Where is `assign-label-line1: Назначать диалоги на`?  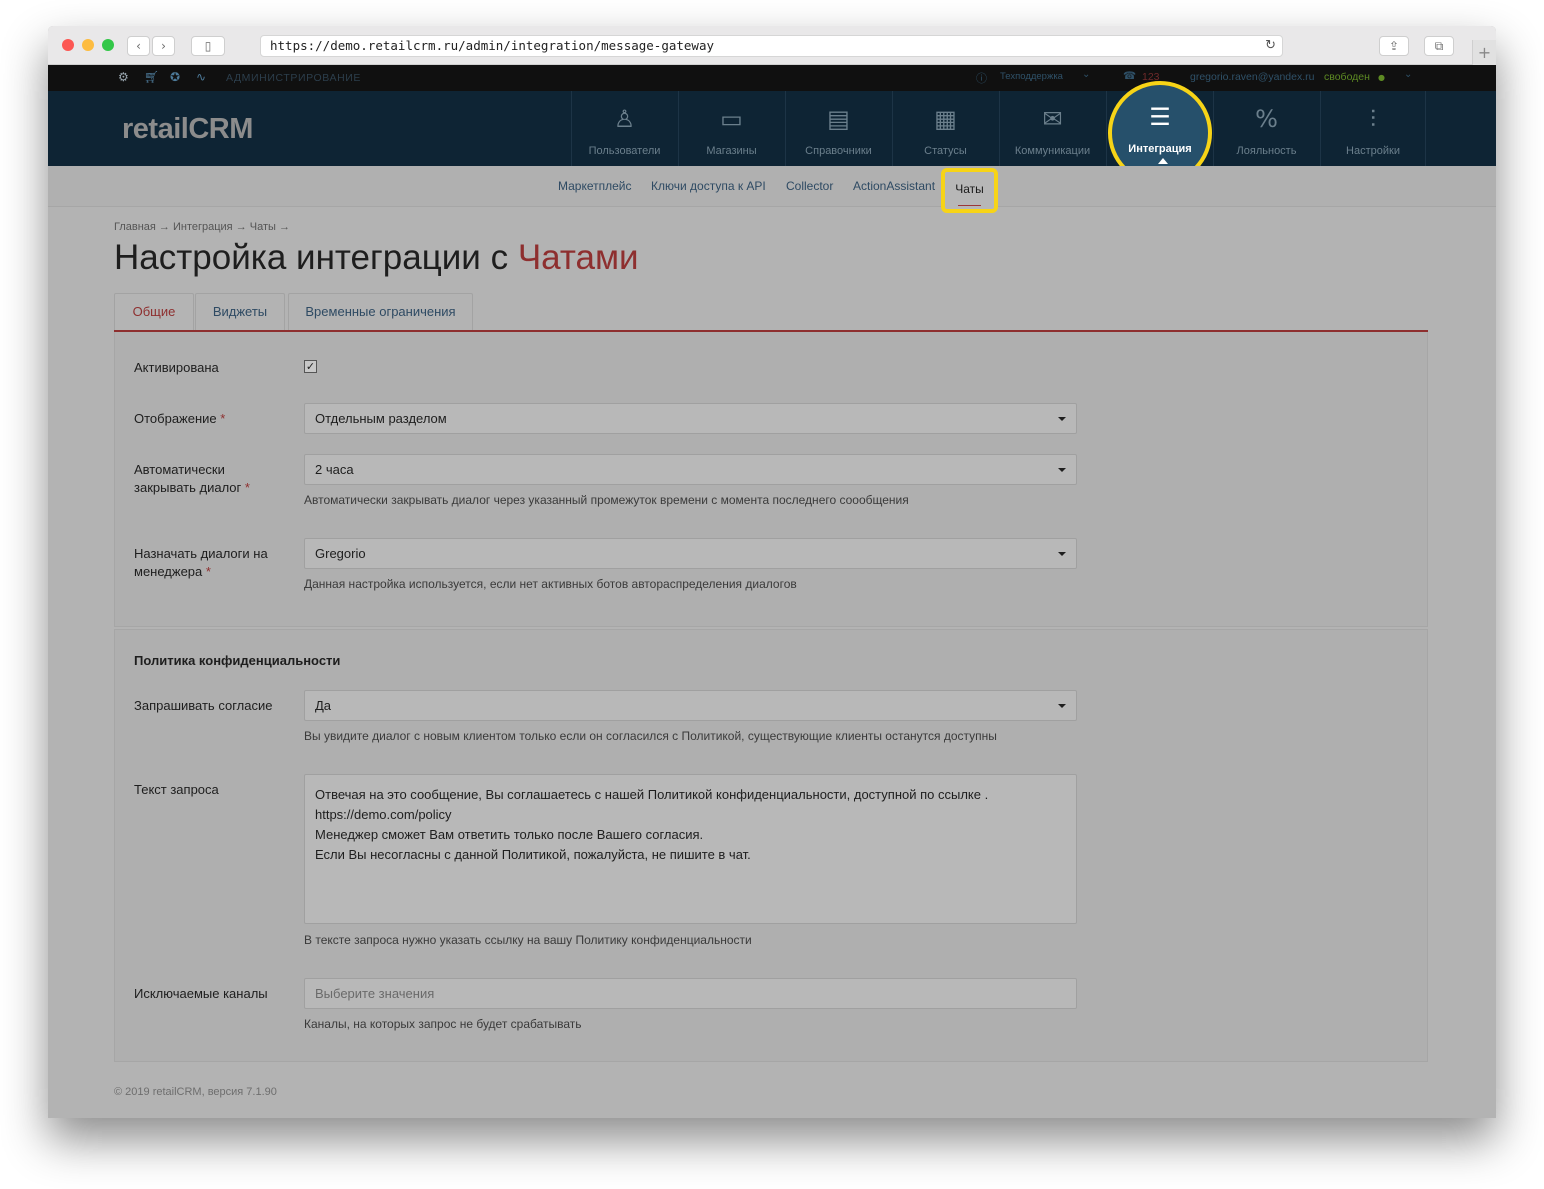 assign-label-line1: Назначать диалоги на is located at coordinates (201, 553).